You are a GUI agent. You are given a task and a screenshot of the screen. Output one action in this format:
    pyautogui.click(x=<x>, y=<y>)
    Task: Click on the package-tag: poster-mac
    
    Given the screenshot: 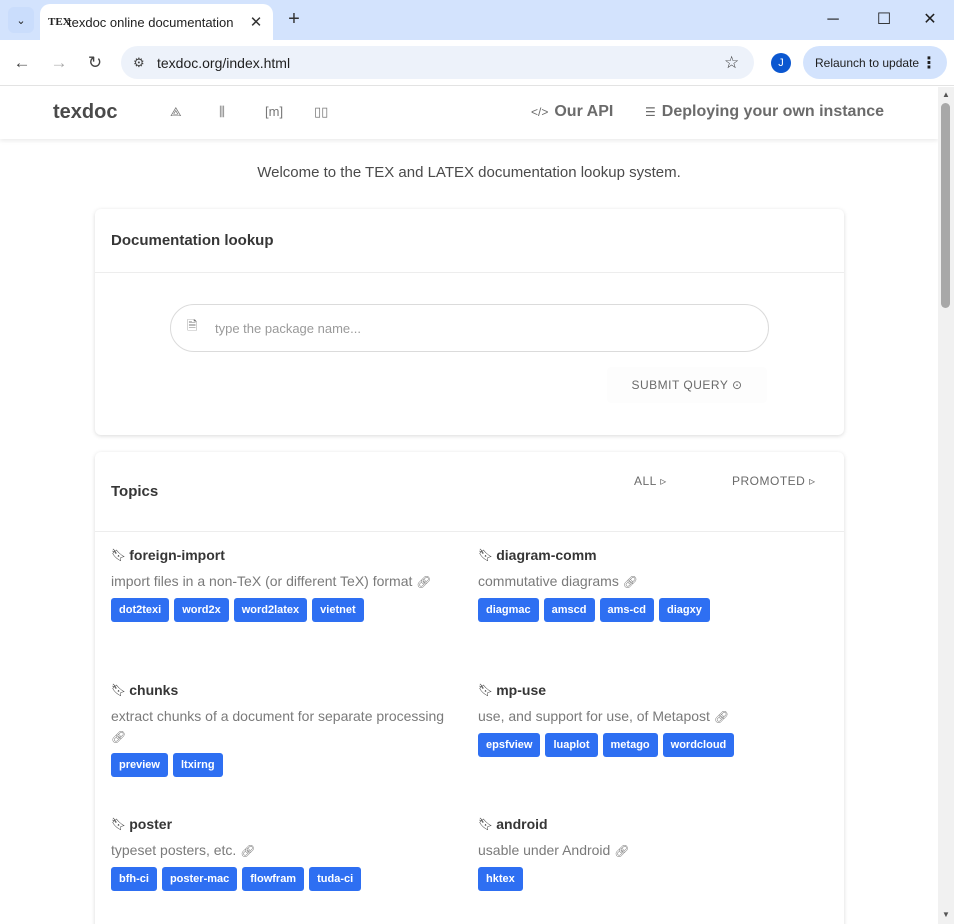 What is the action you would take?
    pyautogui.click(x=199, y=879)
    